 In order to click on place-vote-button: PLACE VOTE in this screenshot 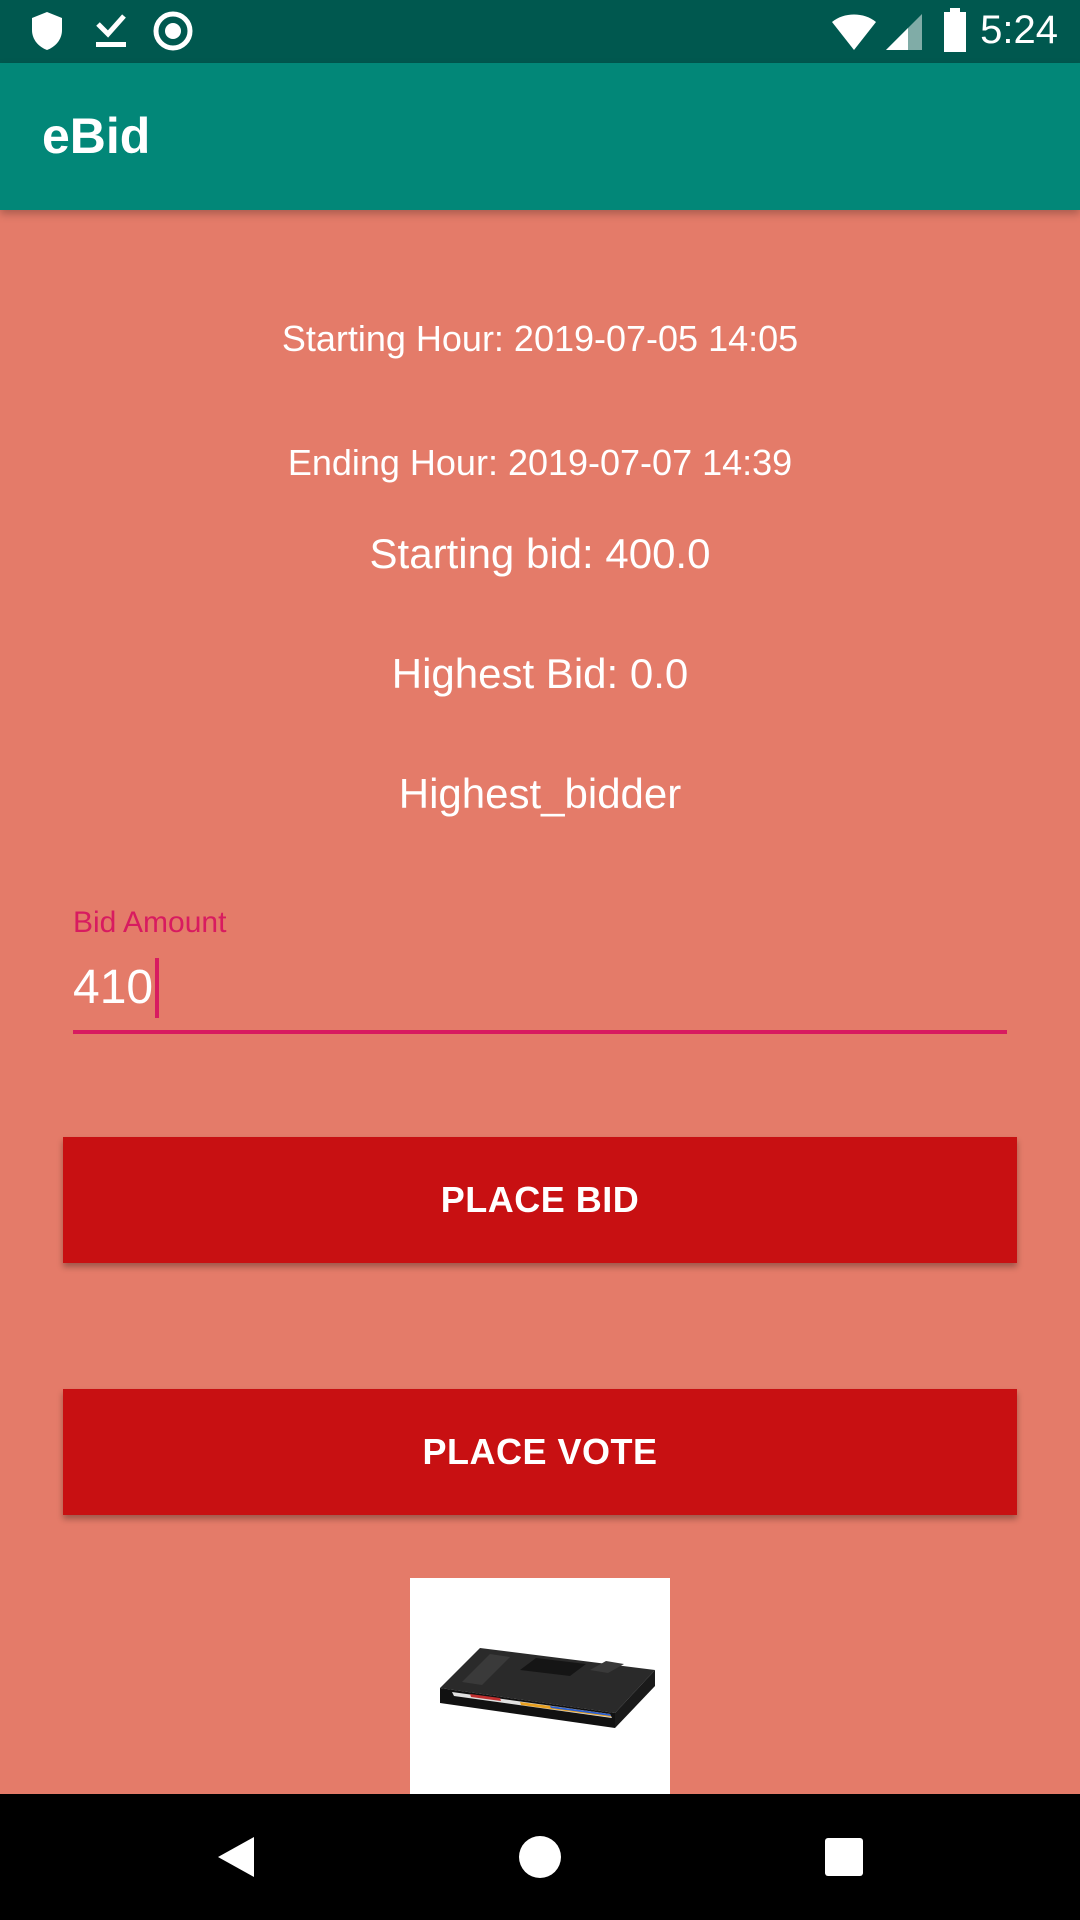, I will do `click(540, 1452)`.